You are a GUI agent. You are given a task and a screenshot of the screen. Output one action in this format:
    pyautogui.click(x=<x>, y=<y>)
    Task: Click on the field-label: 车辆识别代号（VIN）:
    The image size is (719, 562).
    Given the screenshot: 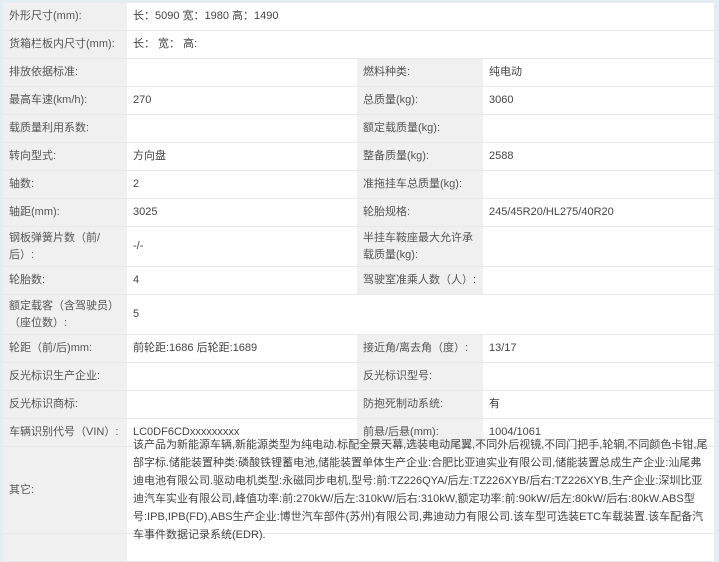 What is the action you would take?
    pyautogui.click(x=65, y=432)
    